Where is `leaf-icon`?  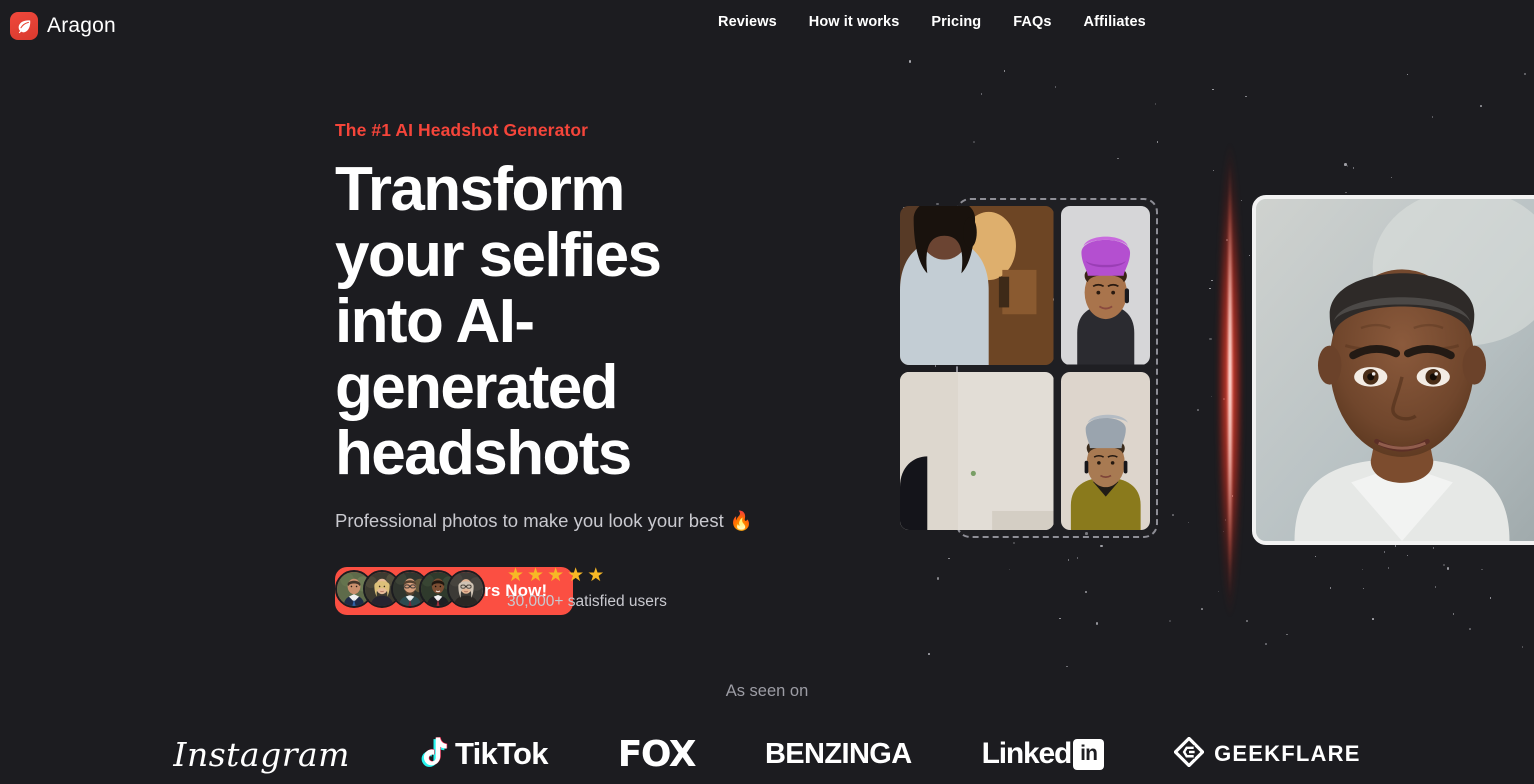
leaf-icon is located at coordinates (24, 26).